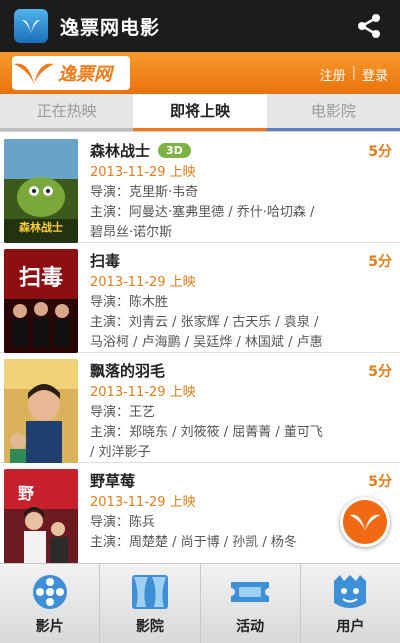  What do you see at coordinates (149, 627) in the screenshot?
I see `nav-label: 影院` at bounding box center [149, 627].